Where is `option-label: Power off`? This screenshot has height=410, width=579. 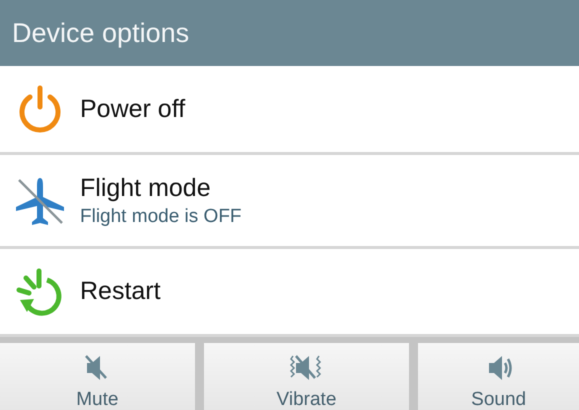 option-label: Power off is located at coordinates (133, 109).